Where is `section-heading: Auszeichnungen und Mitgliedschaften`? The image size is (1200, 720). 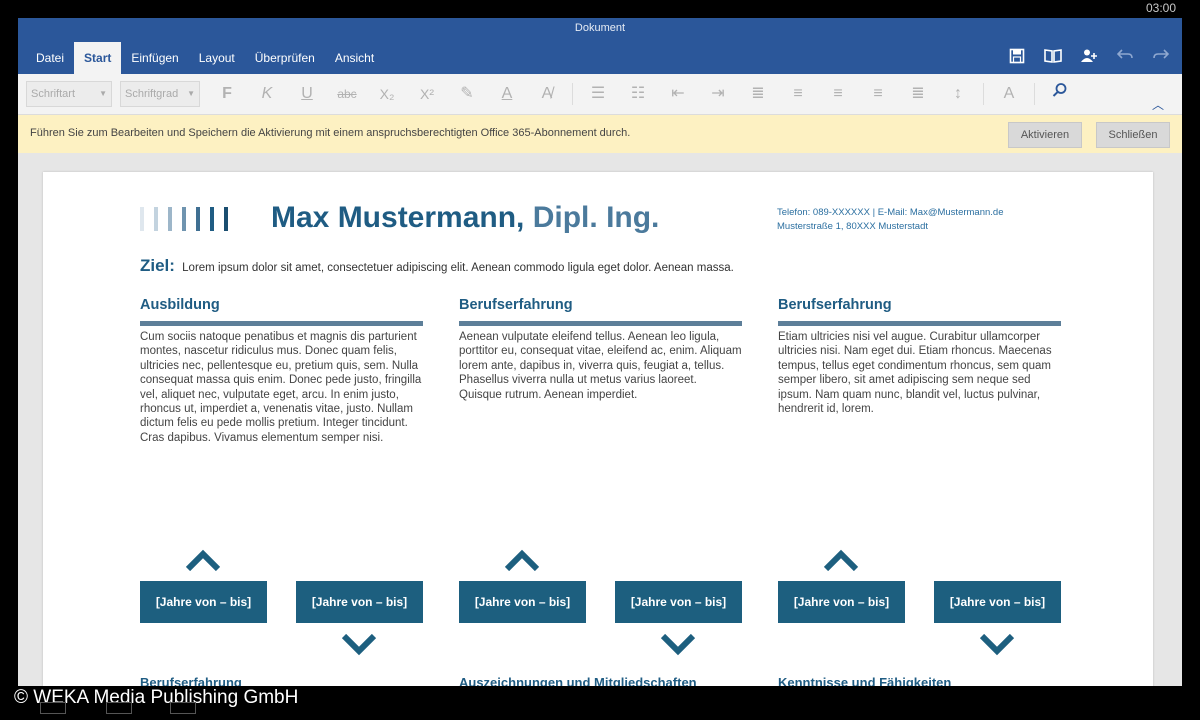
section-heading: Auszeichnungen und Mitgliedschaften is located at coordinates (578, 680).